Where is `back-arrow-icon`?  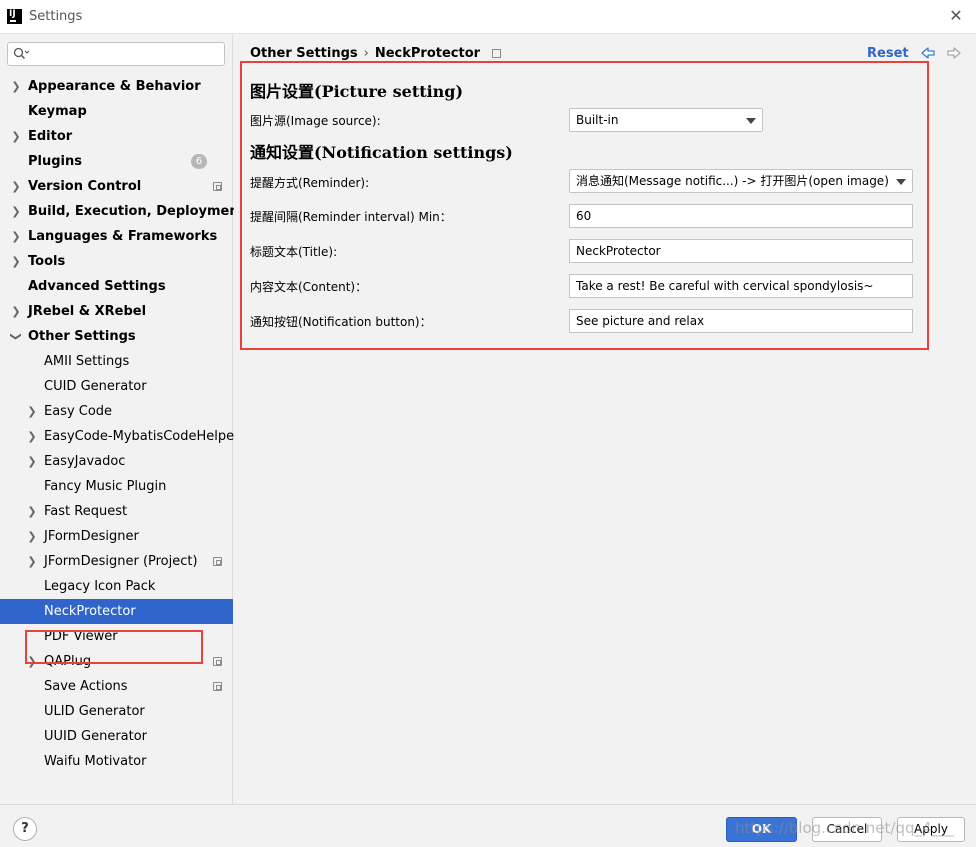
back-arrow-icon is located at coordinates (928, 53).